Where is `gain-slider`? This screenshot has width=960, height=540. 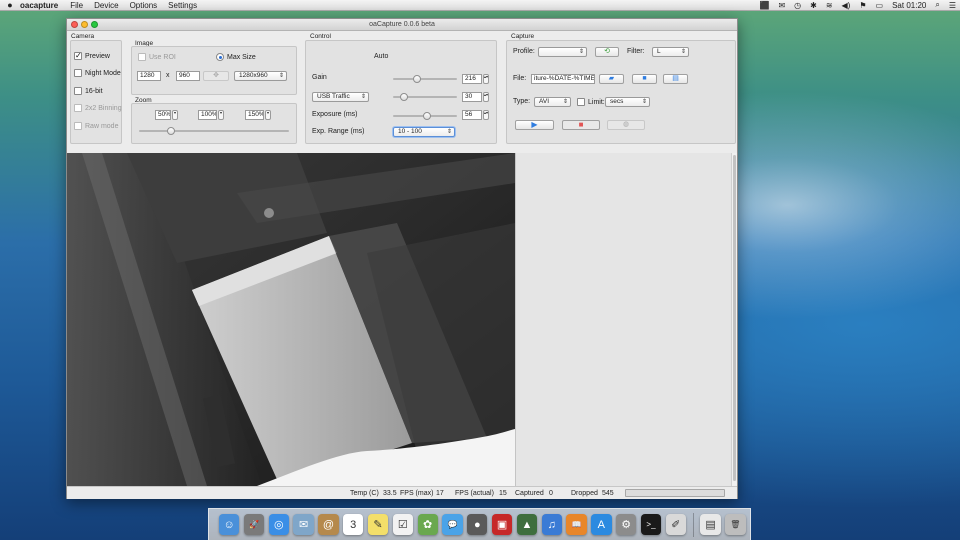 gain-slider is located at coordinates (425, 79).